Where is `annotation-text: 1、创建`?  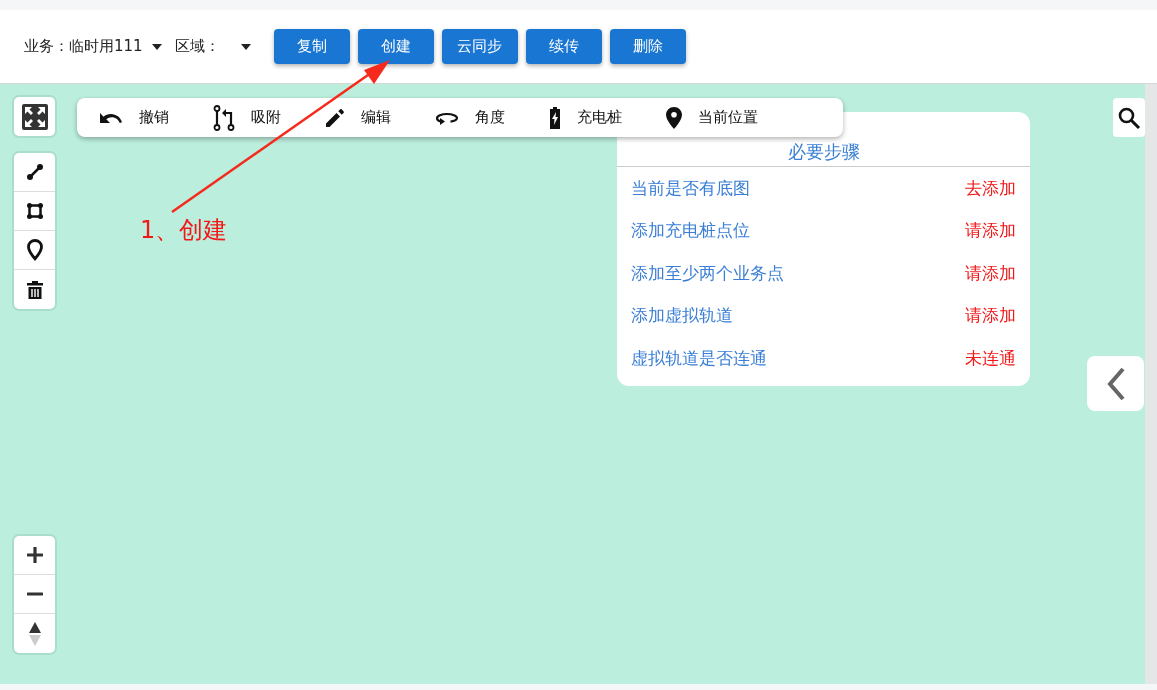 annotation-text: 1、创建 is located at coordinates (184, 230).